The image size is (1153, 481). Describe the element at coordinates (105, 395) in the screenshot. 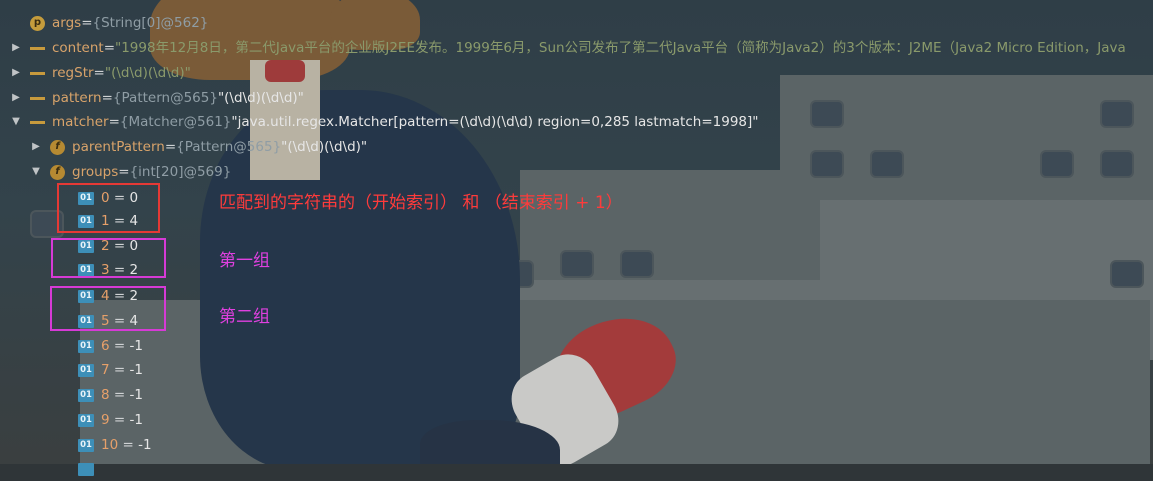

I see `element-index: 8` at that location.